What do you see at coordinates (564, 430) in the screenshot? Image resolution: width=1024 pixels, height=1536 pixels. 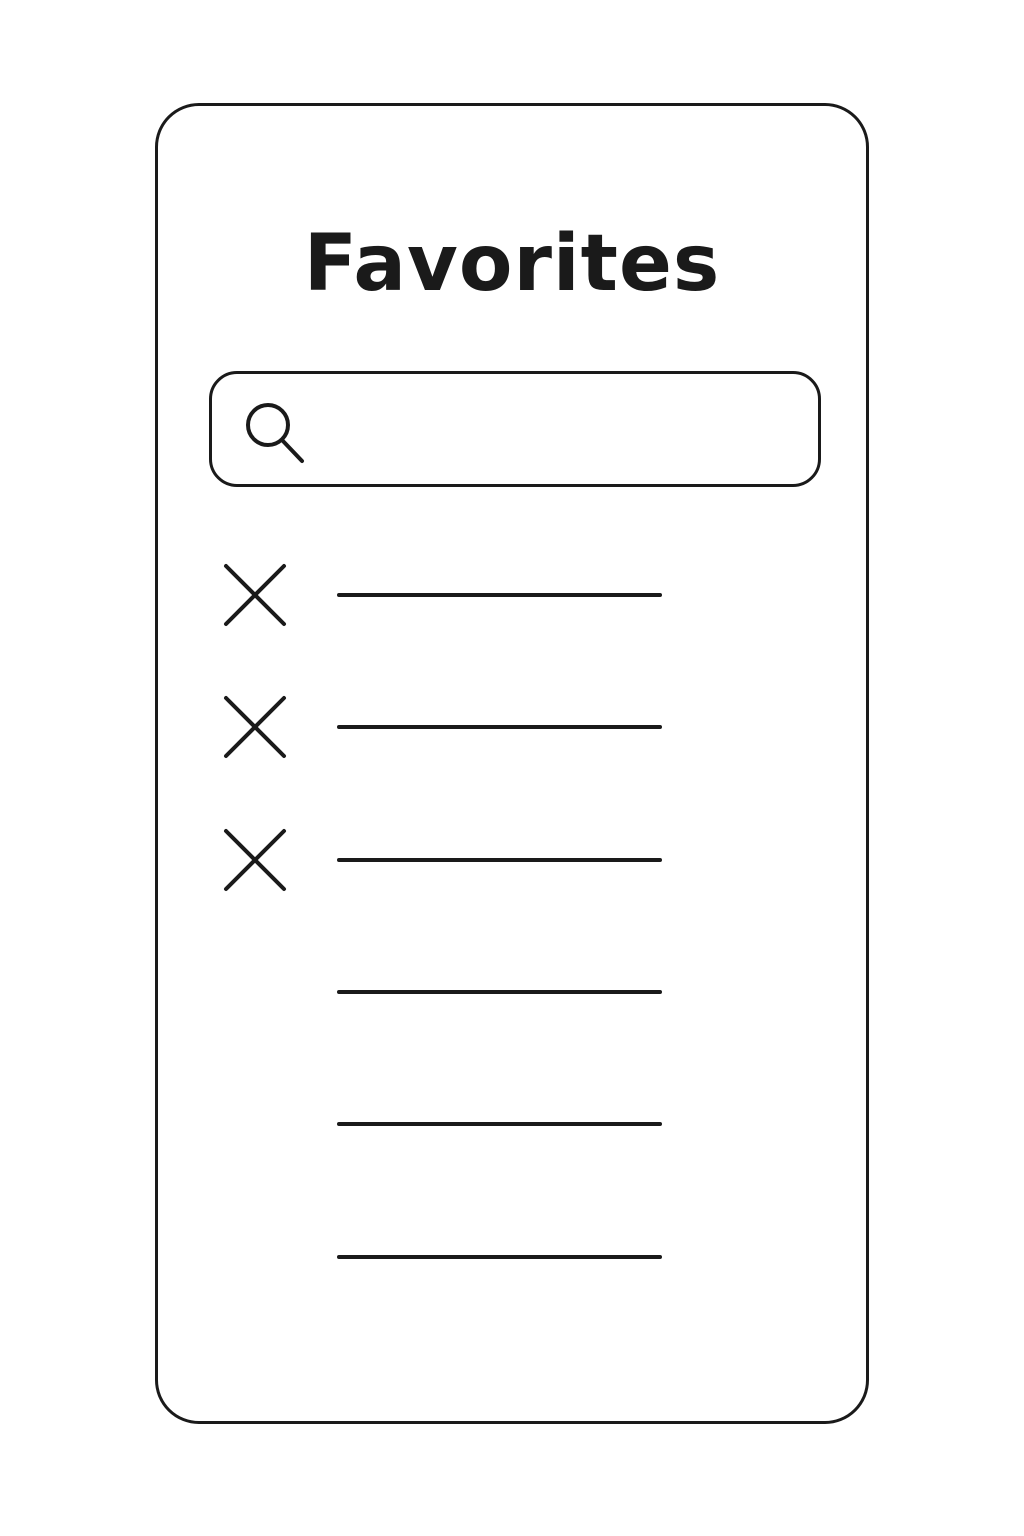 I see `search-input` at bounding box center [564, 430].